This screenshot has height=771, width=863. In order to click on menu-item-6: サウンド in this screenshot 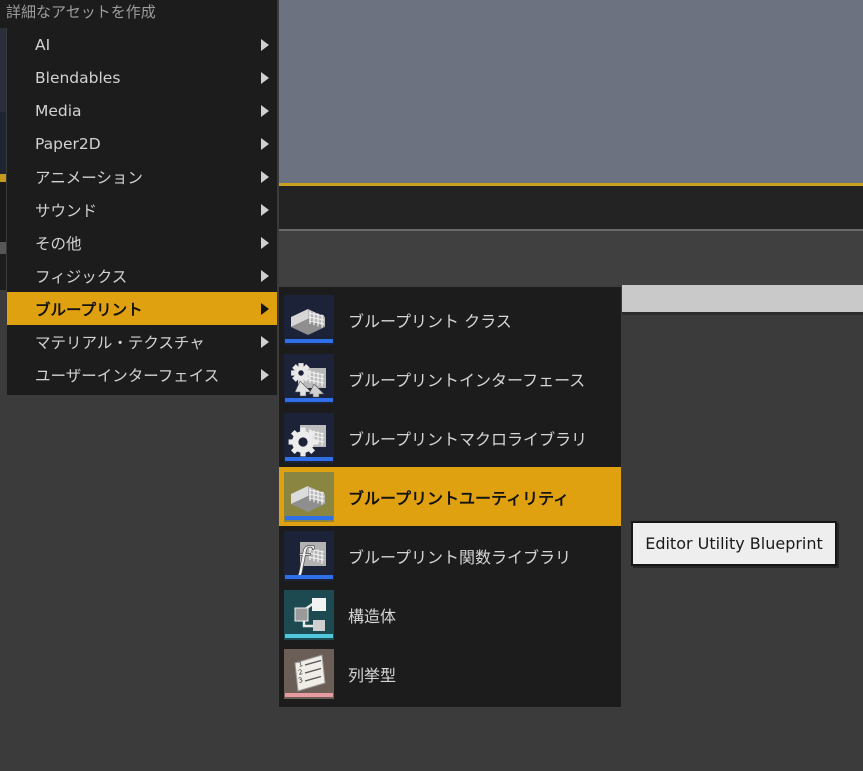, I will do `click(142, 209)`.